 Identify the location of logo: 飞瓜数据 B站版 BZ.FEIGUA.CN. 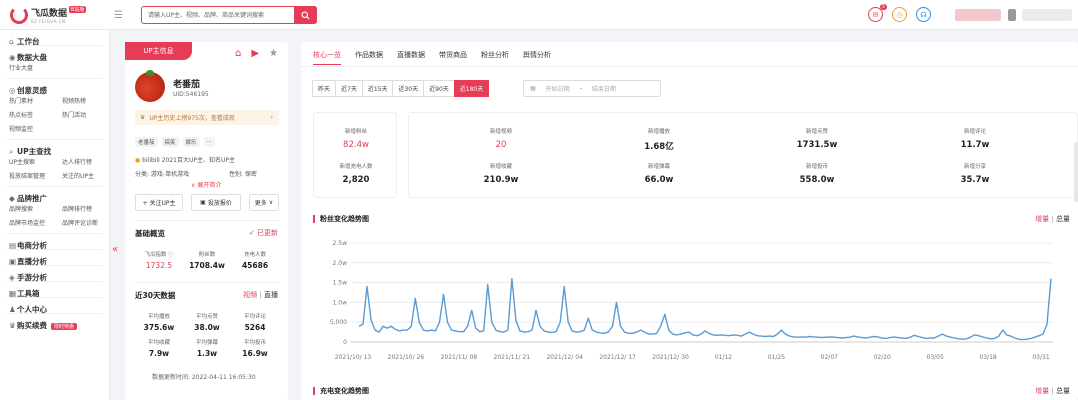
(48, 15).